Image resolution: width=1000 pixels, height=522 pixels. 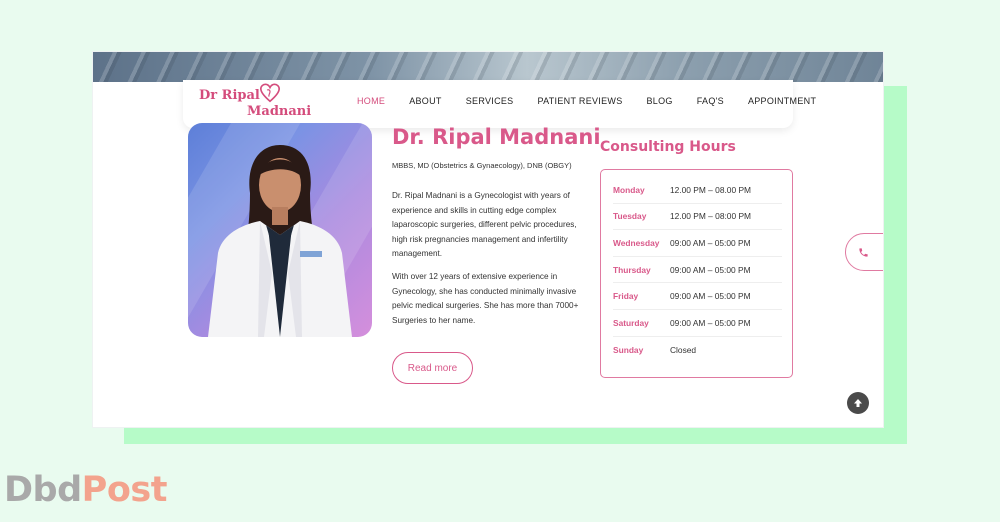 I want to click on nav-item-faqs: FAQ'S, so click(x=710, y=101).